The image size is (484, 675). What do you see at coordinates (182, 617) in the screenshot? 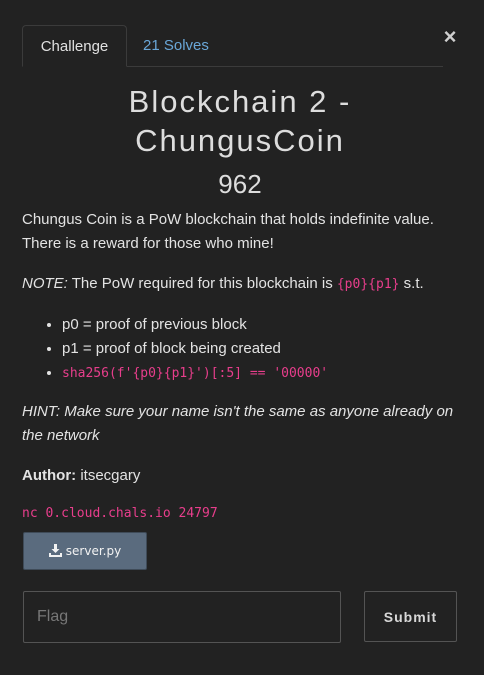
I see `flag-input` at bounding box center [182, 617].